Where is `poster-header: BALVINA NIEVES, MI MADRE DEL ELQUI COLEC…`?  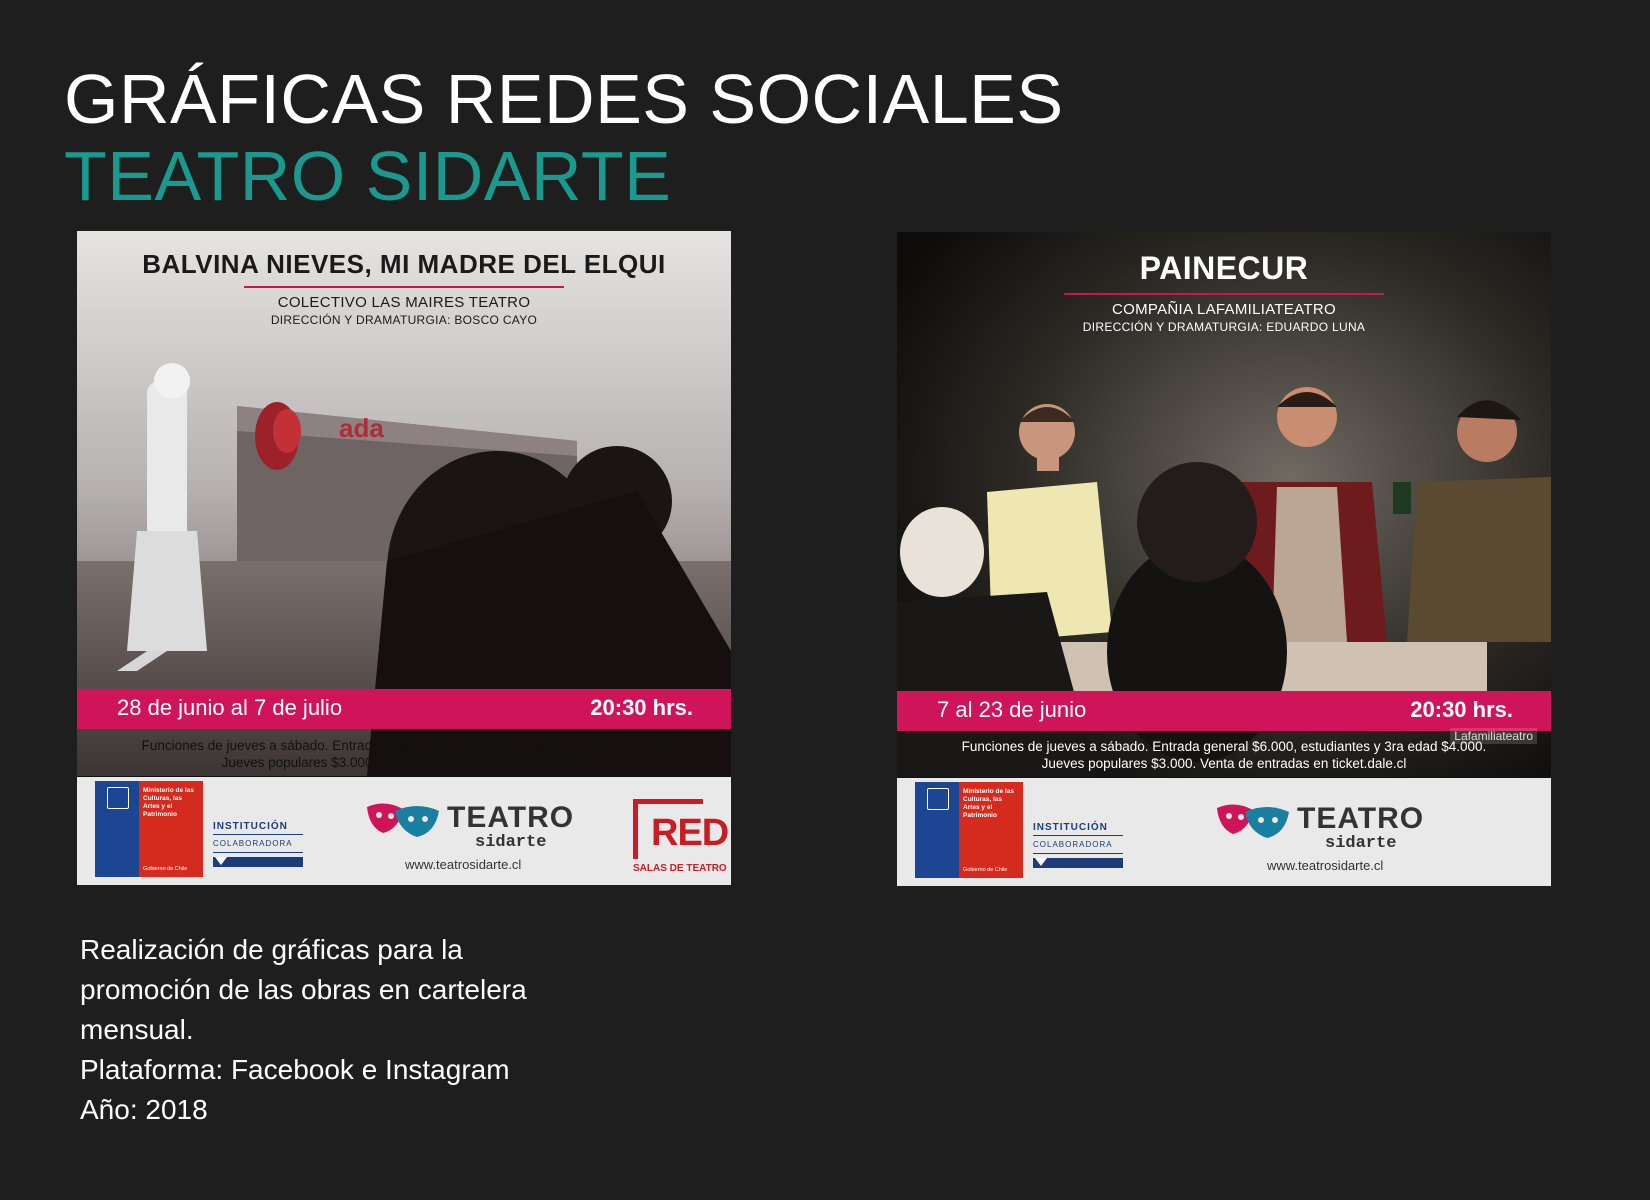
poster-header: BALVINA NIEVES, MI MADRE DEL ELQUI COLEC… is located at coordinates (404, 288).